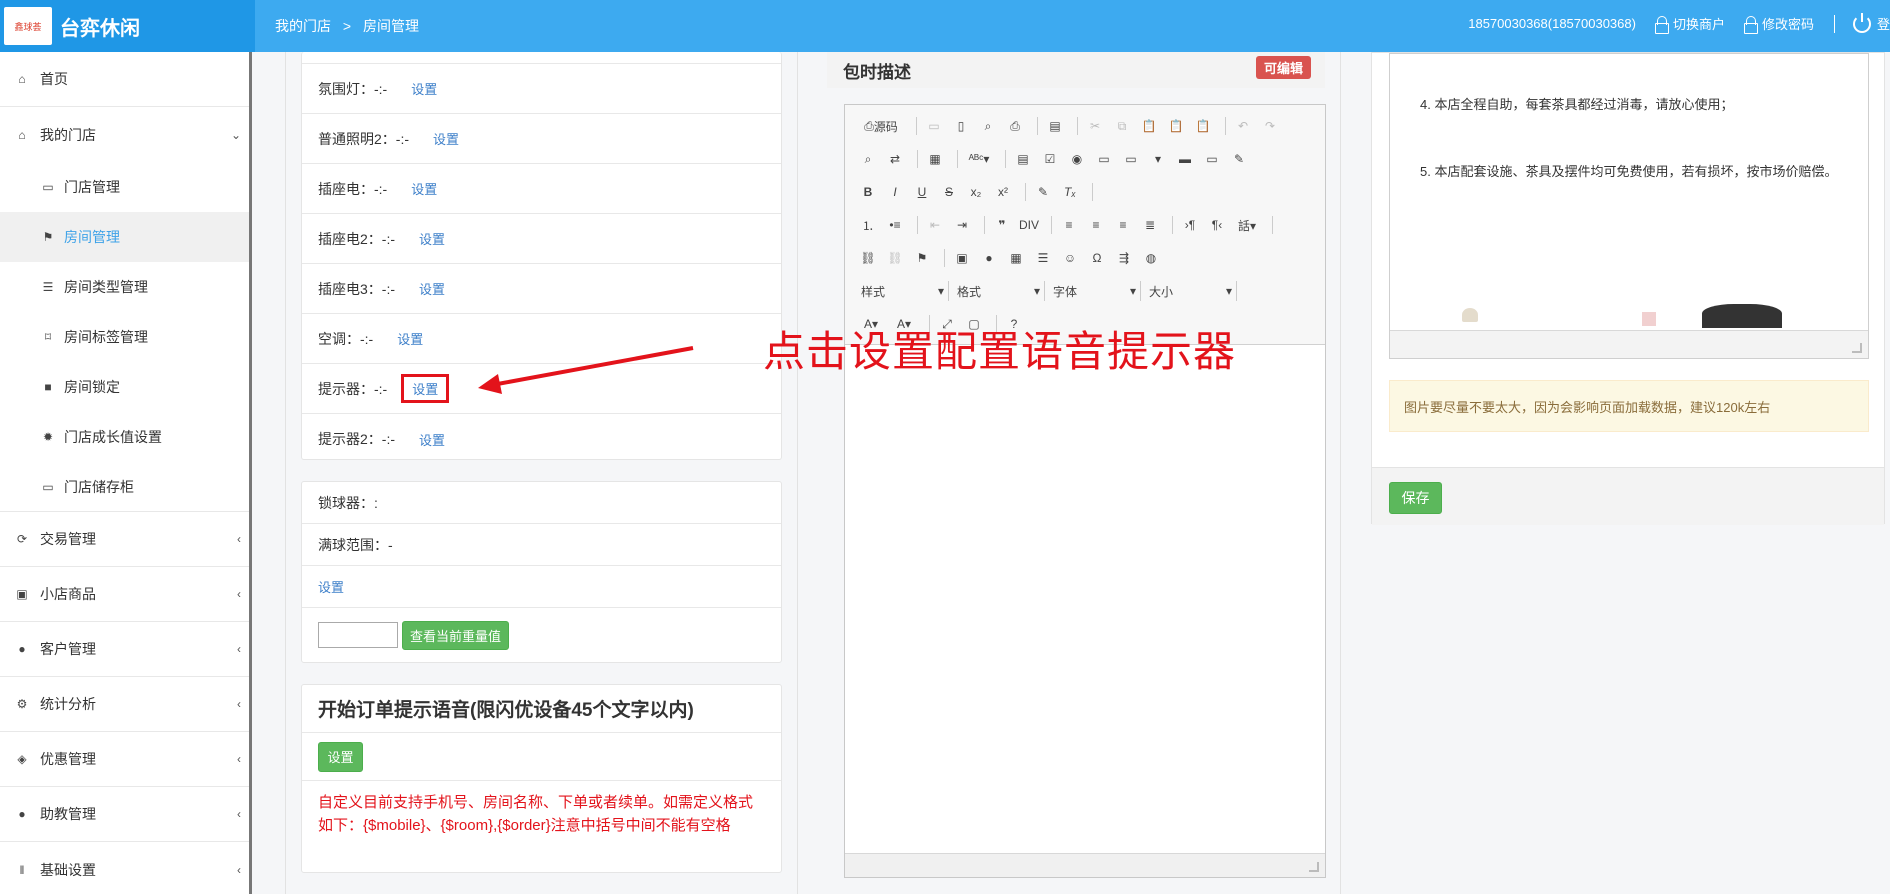 The image size is (1890, 894). I want to click on button-icon: ▬, so click(1185, 159).